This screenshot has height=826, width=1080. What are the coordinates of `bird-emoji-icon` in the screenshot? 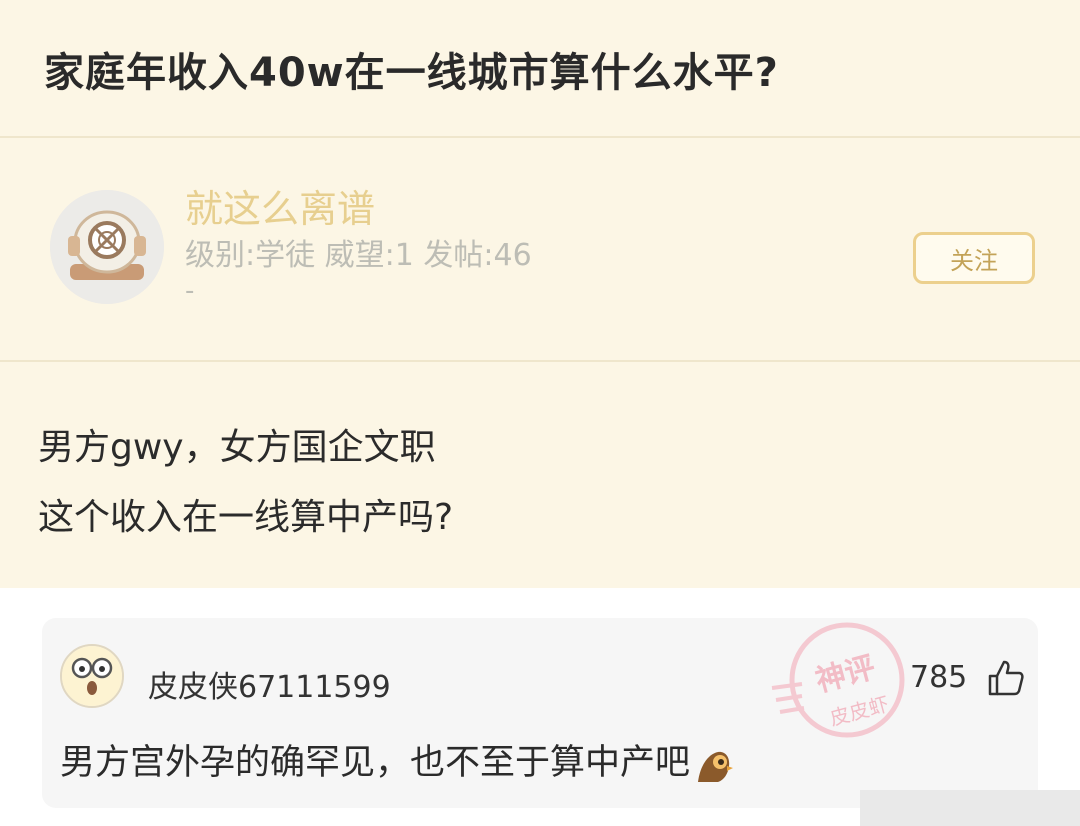 It's located at (714, 764).